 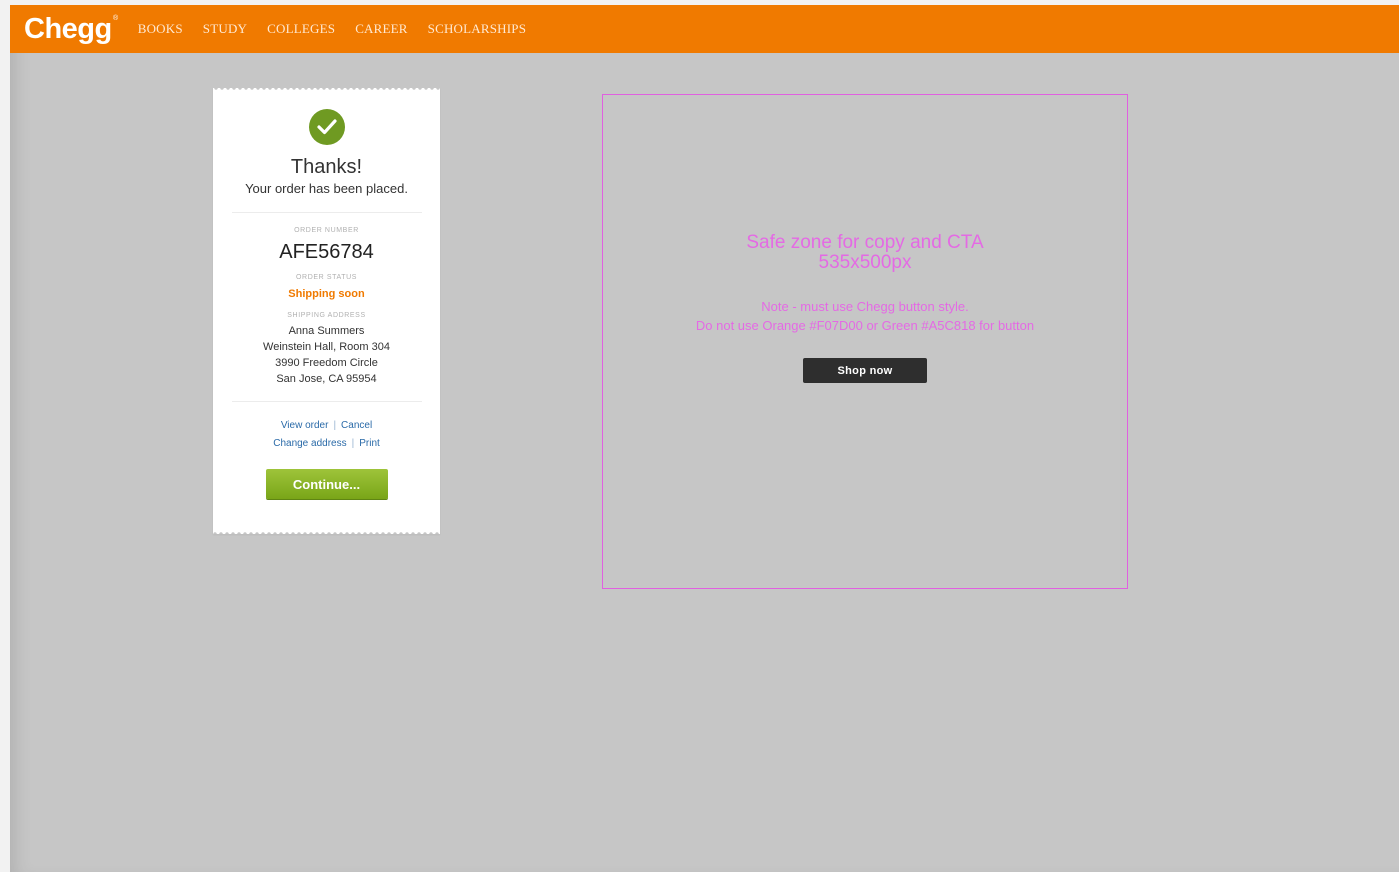 What do you see at coordinates (326, 315) in the screenshot?
I see `shipping-address-label: SHIPPING ADDRESS` at bounding box center [326, 315].